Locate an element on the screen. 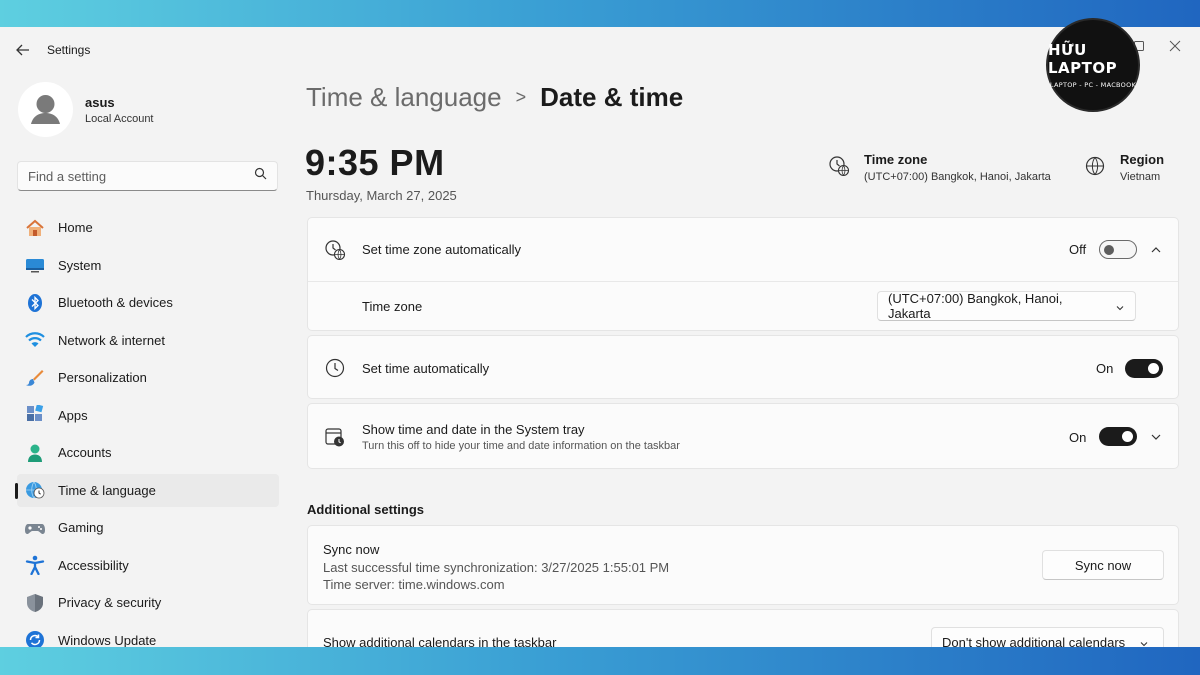 This screenshot has width=1200, height=675. user-profile: asus Local Account is located at coordinates (86, 109).